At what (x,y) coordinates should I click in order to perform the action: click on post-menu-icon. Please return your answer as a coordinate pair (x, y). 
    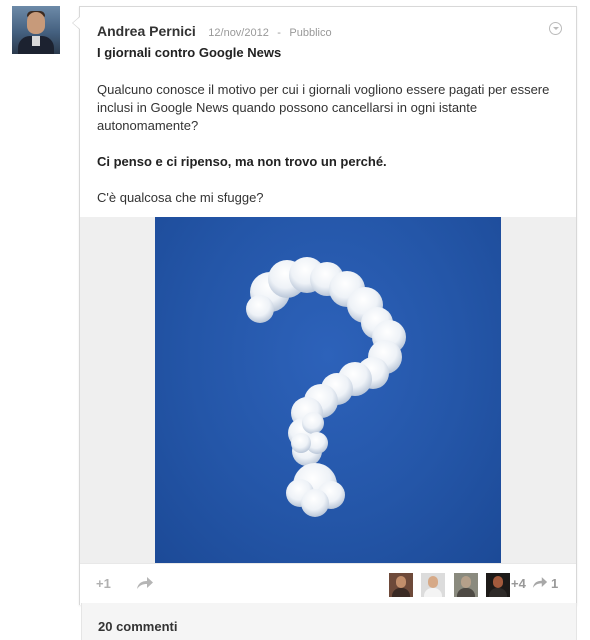
    Looking at the image, I should click on (555, 28).